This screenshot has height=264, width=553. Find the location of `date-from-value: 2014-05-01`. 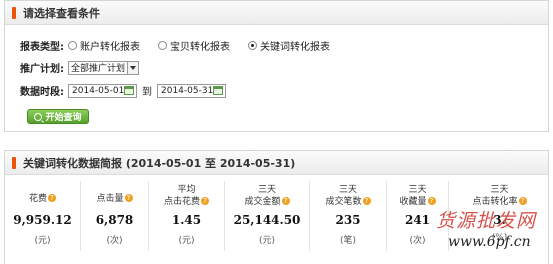

date-from-value: 2014-05-01 is located at coordinates (98, 90).